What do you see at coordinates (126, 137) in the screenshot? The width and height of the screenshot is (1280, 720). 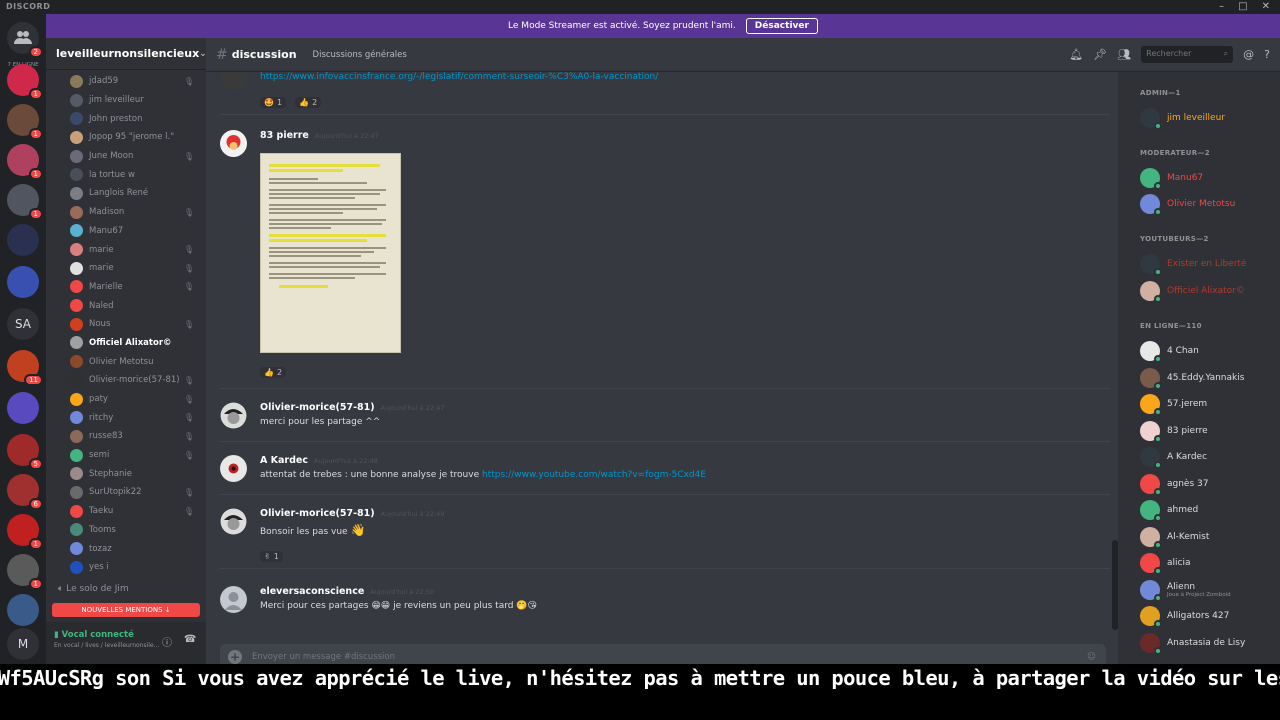 I see `voice-user: Jopop 95 "jerome l."` at bounding box center [126, 137].